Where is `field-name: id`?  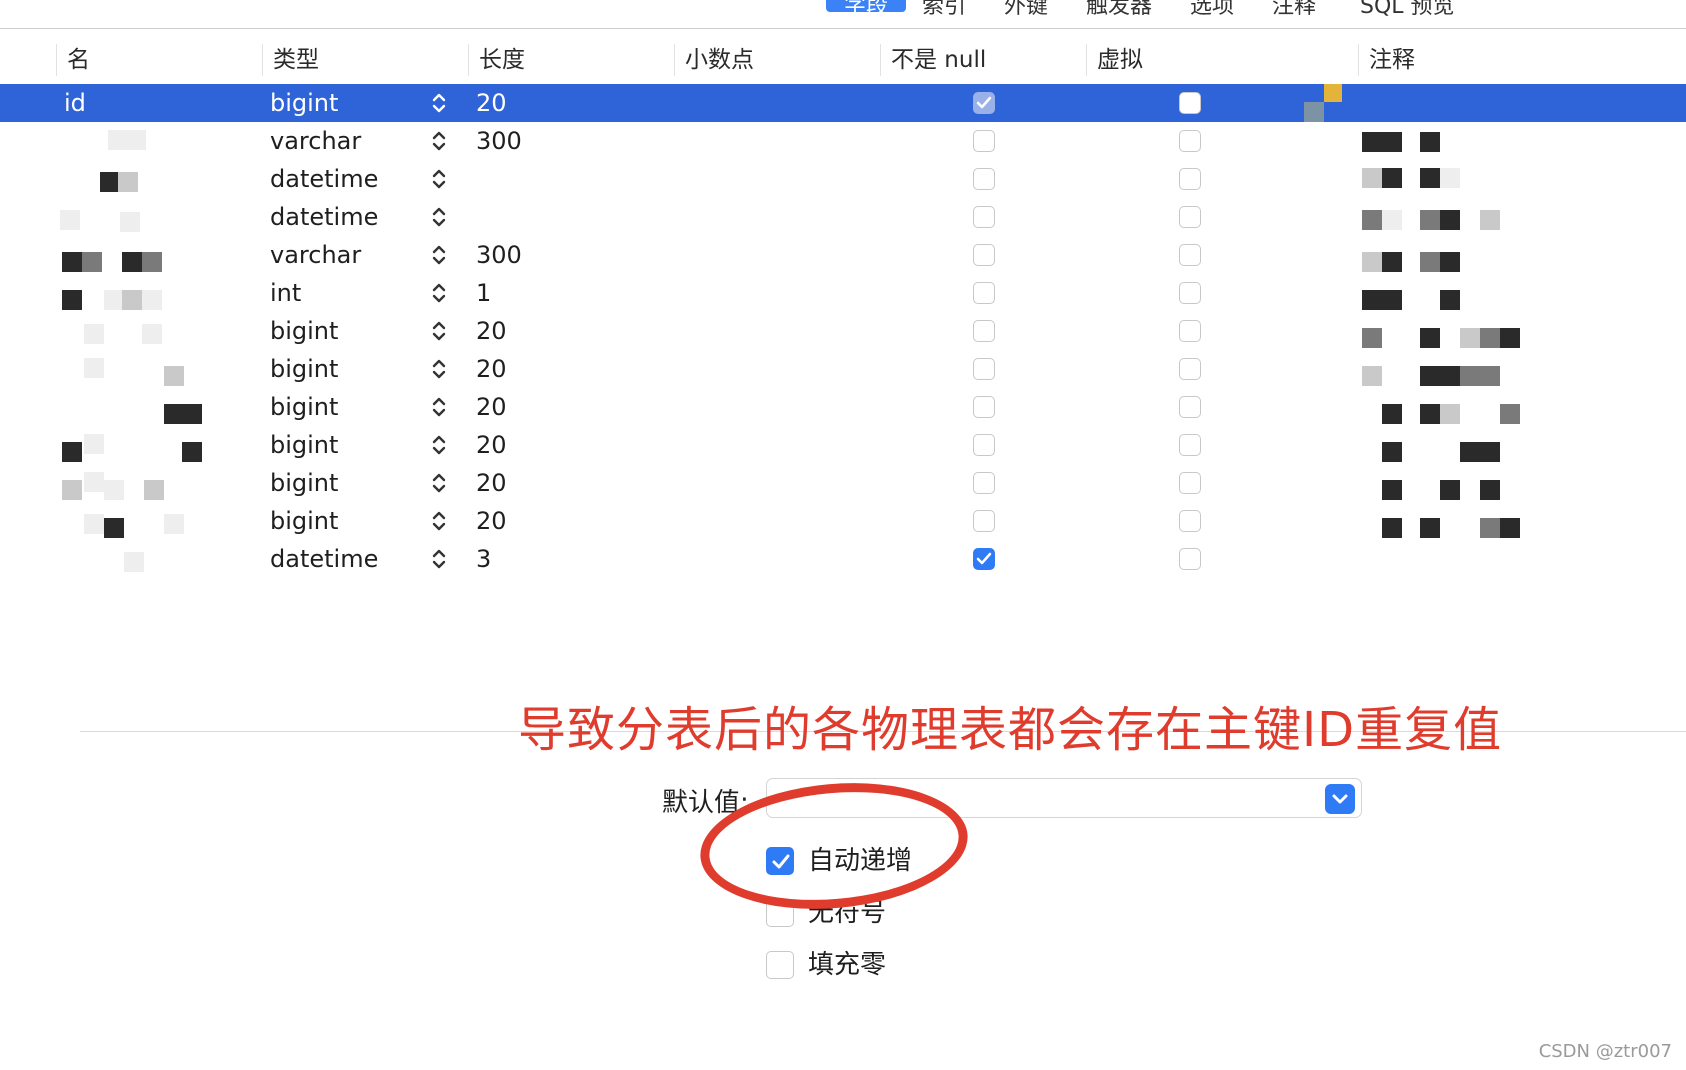
field-name: id is located at coordinates (75, 103).